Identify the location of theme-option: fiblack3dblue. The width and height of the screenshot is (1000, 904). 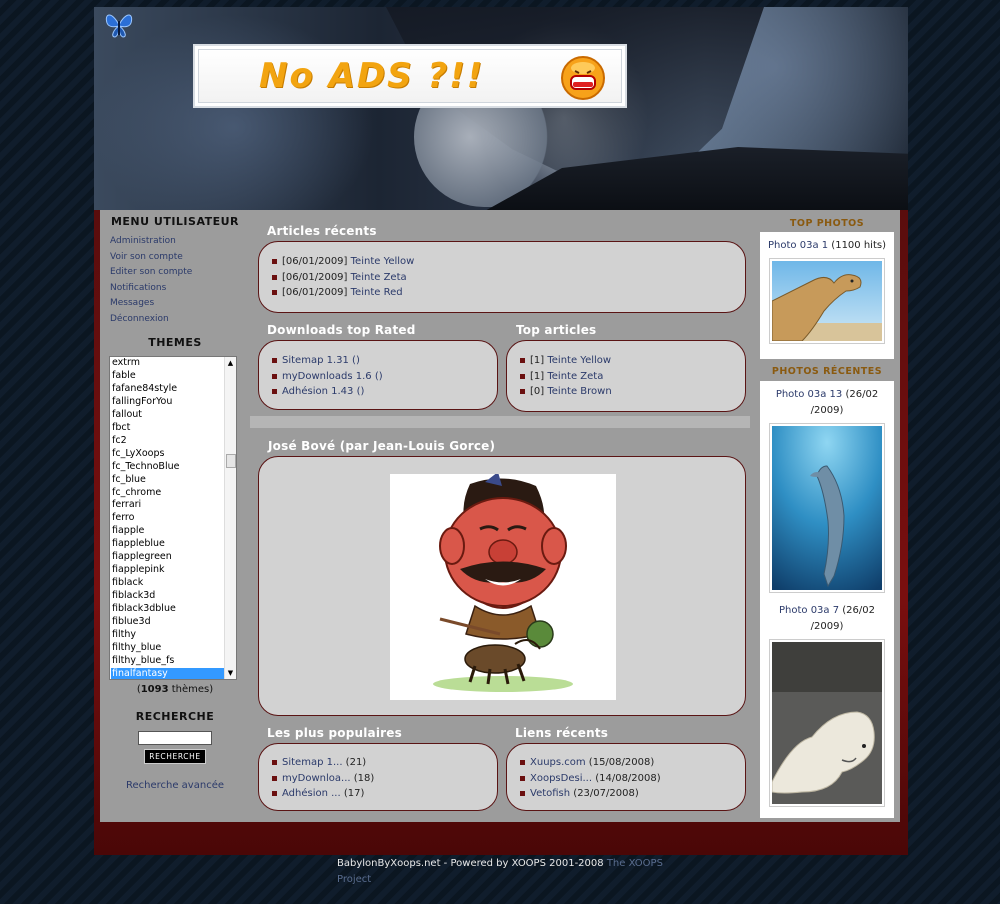
(173, 609).